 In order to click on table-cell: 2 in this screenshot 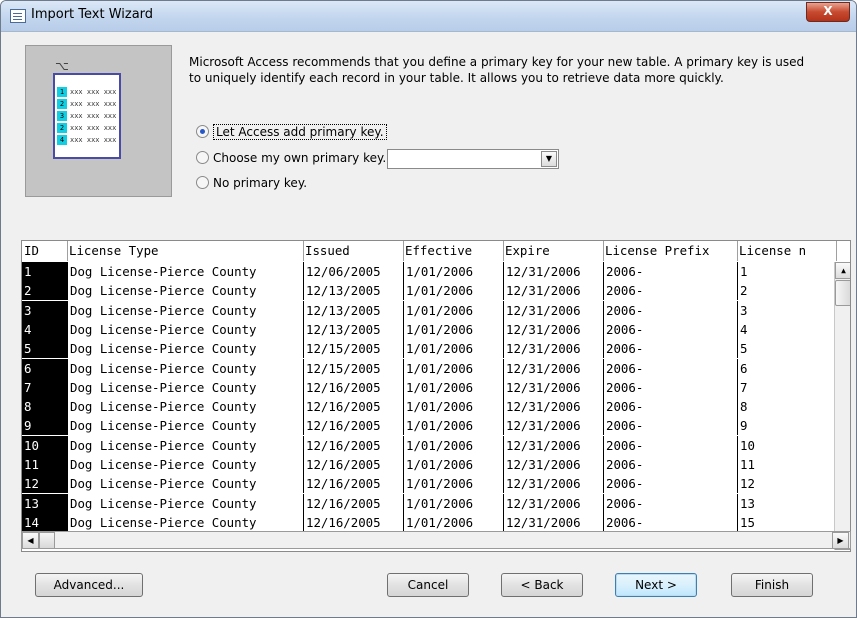, I will do `click(787, 291)`.